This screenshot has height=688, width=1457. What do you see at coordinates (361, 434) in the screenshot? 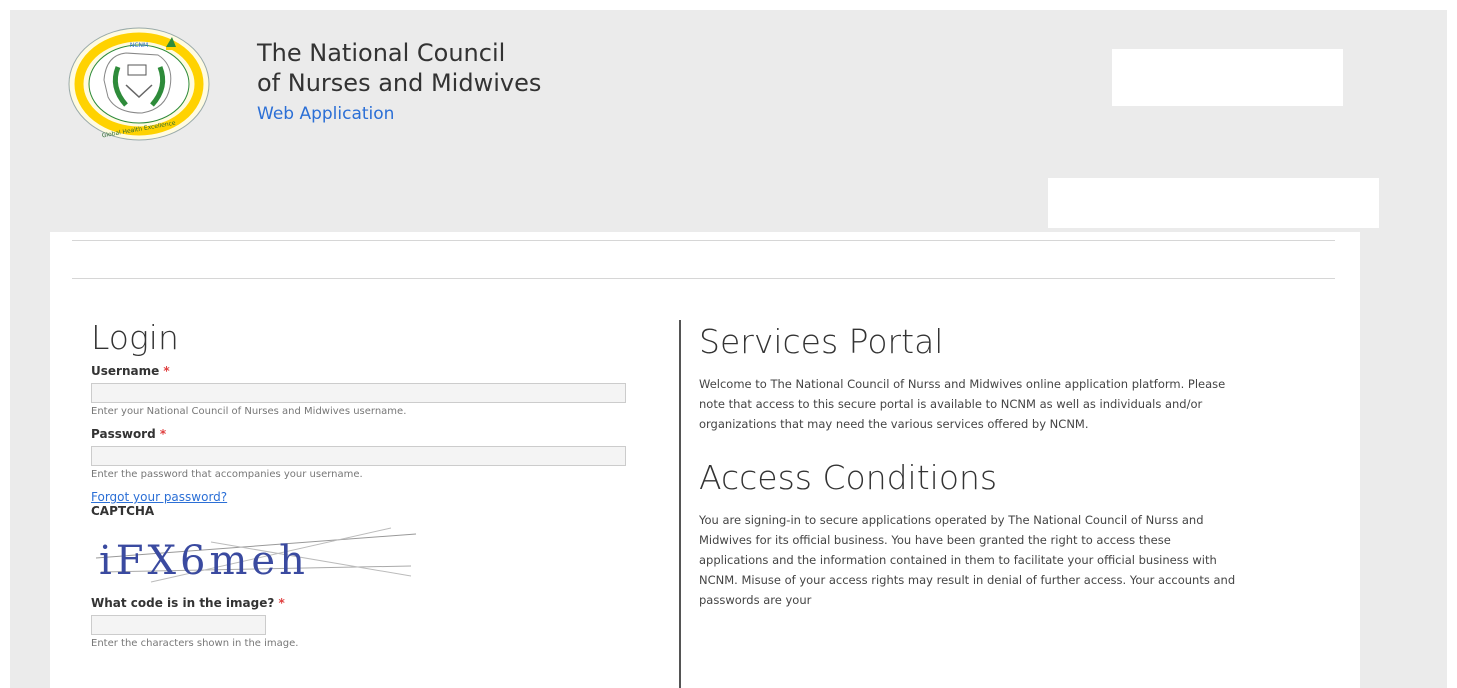
I see `password-label: Password *` at bounding box center [361, 434].